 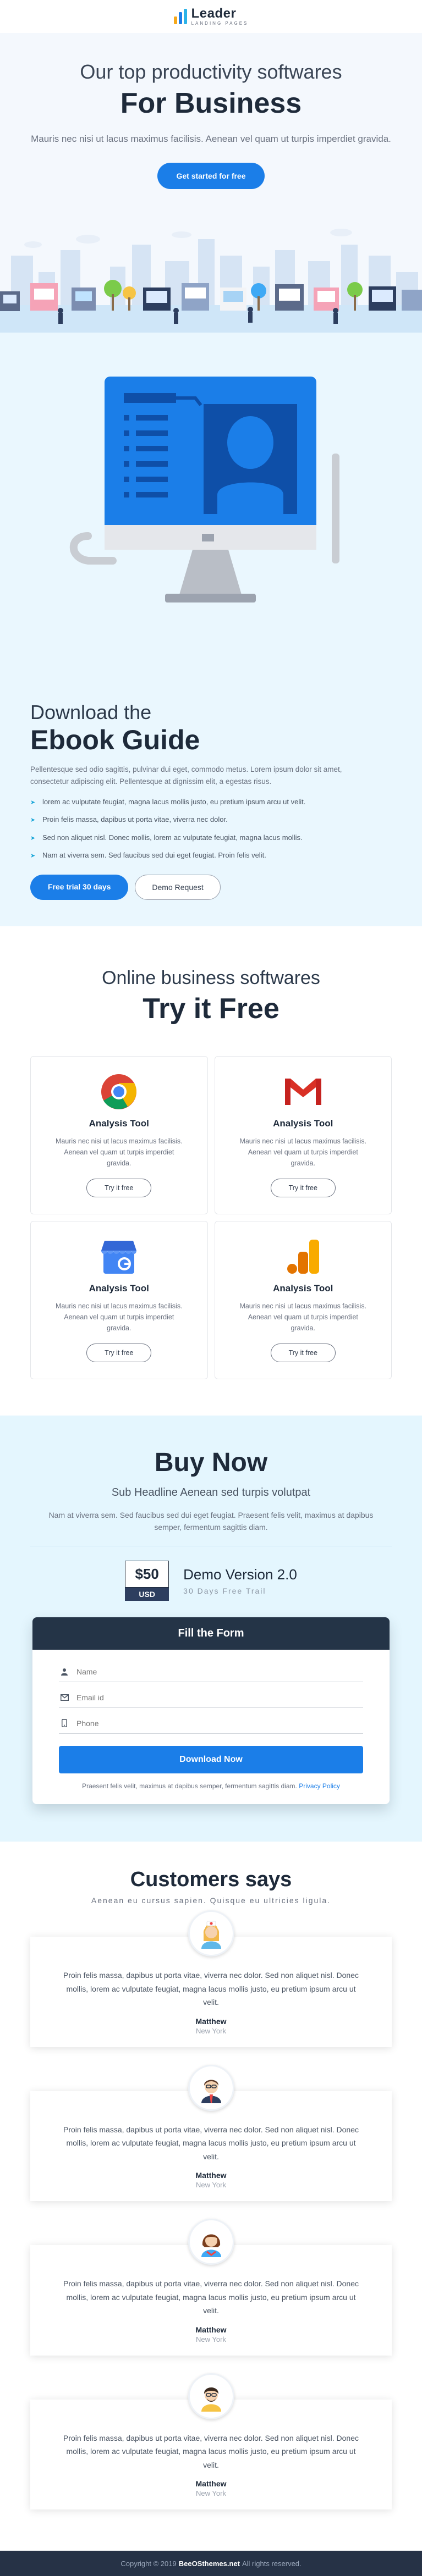 What do you see at coordinates (214, 13) in the screenshot?
I see `logo-title: Leader` at bounding box center [214, 13].